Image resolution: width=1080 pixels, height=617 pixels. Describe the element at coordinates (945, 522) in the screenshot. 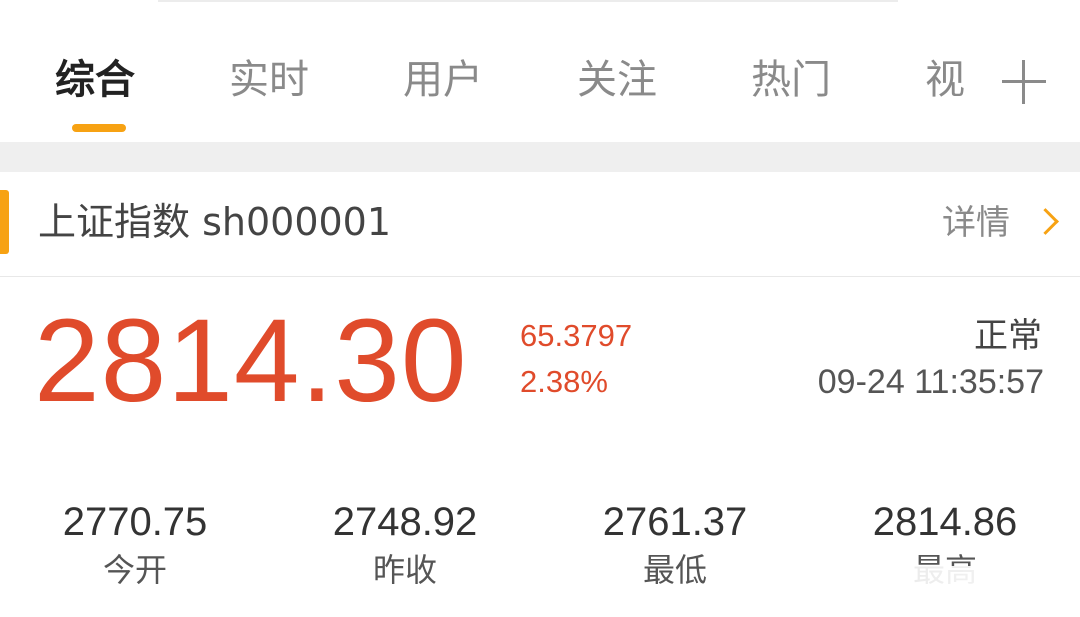

I see `stat-value: 2814.86` at that location.